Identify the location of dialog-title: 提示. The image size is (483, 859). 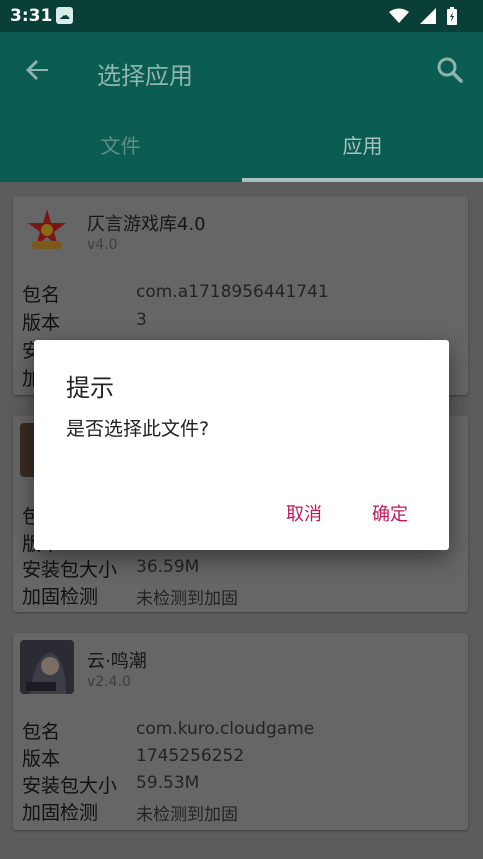
(90, 388).